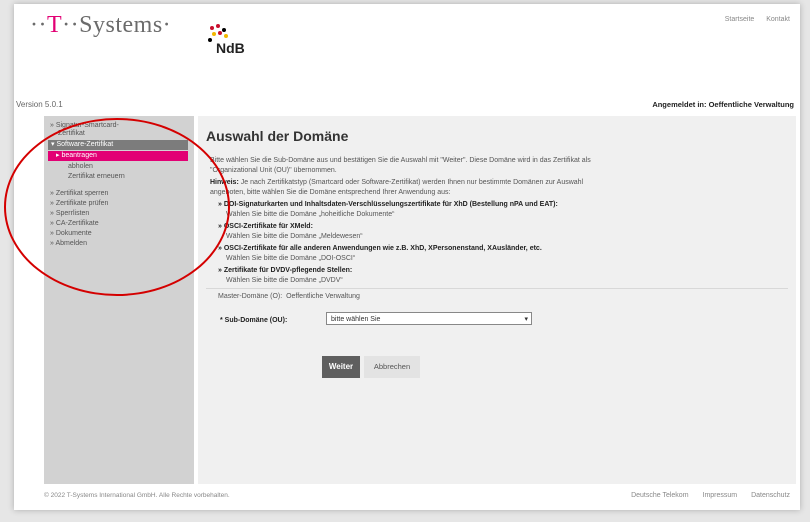 The width and height of the screenshot is (810, 522). Describe the element at coordinates (497, 288) in the screenshot. I see `divider` at that location.